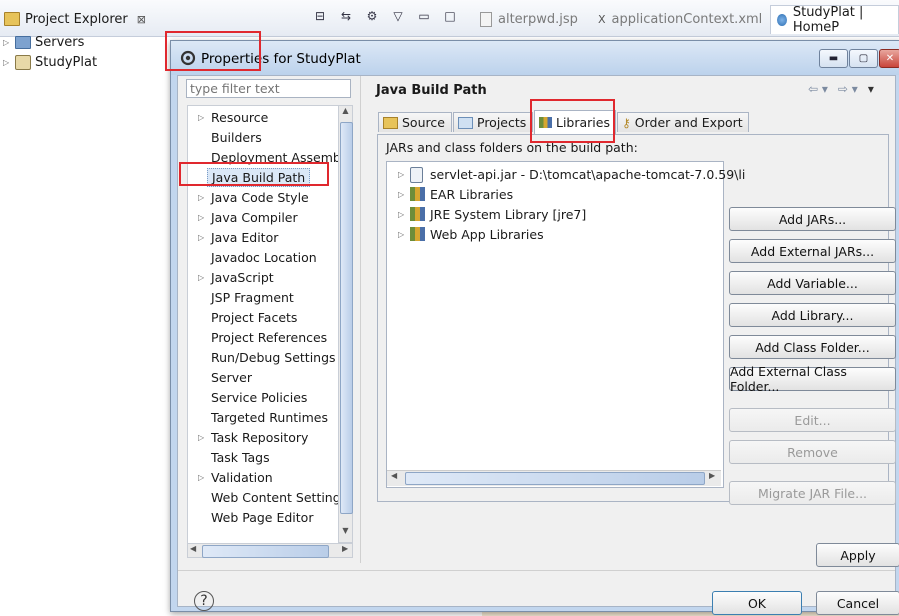 The height and width of the screenshot is (616, 899). Describe the element at coordinates (263, 297) in the screenshot. I see `nav-item: JSP Fragment` at that location.